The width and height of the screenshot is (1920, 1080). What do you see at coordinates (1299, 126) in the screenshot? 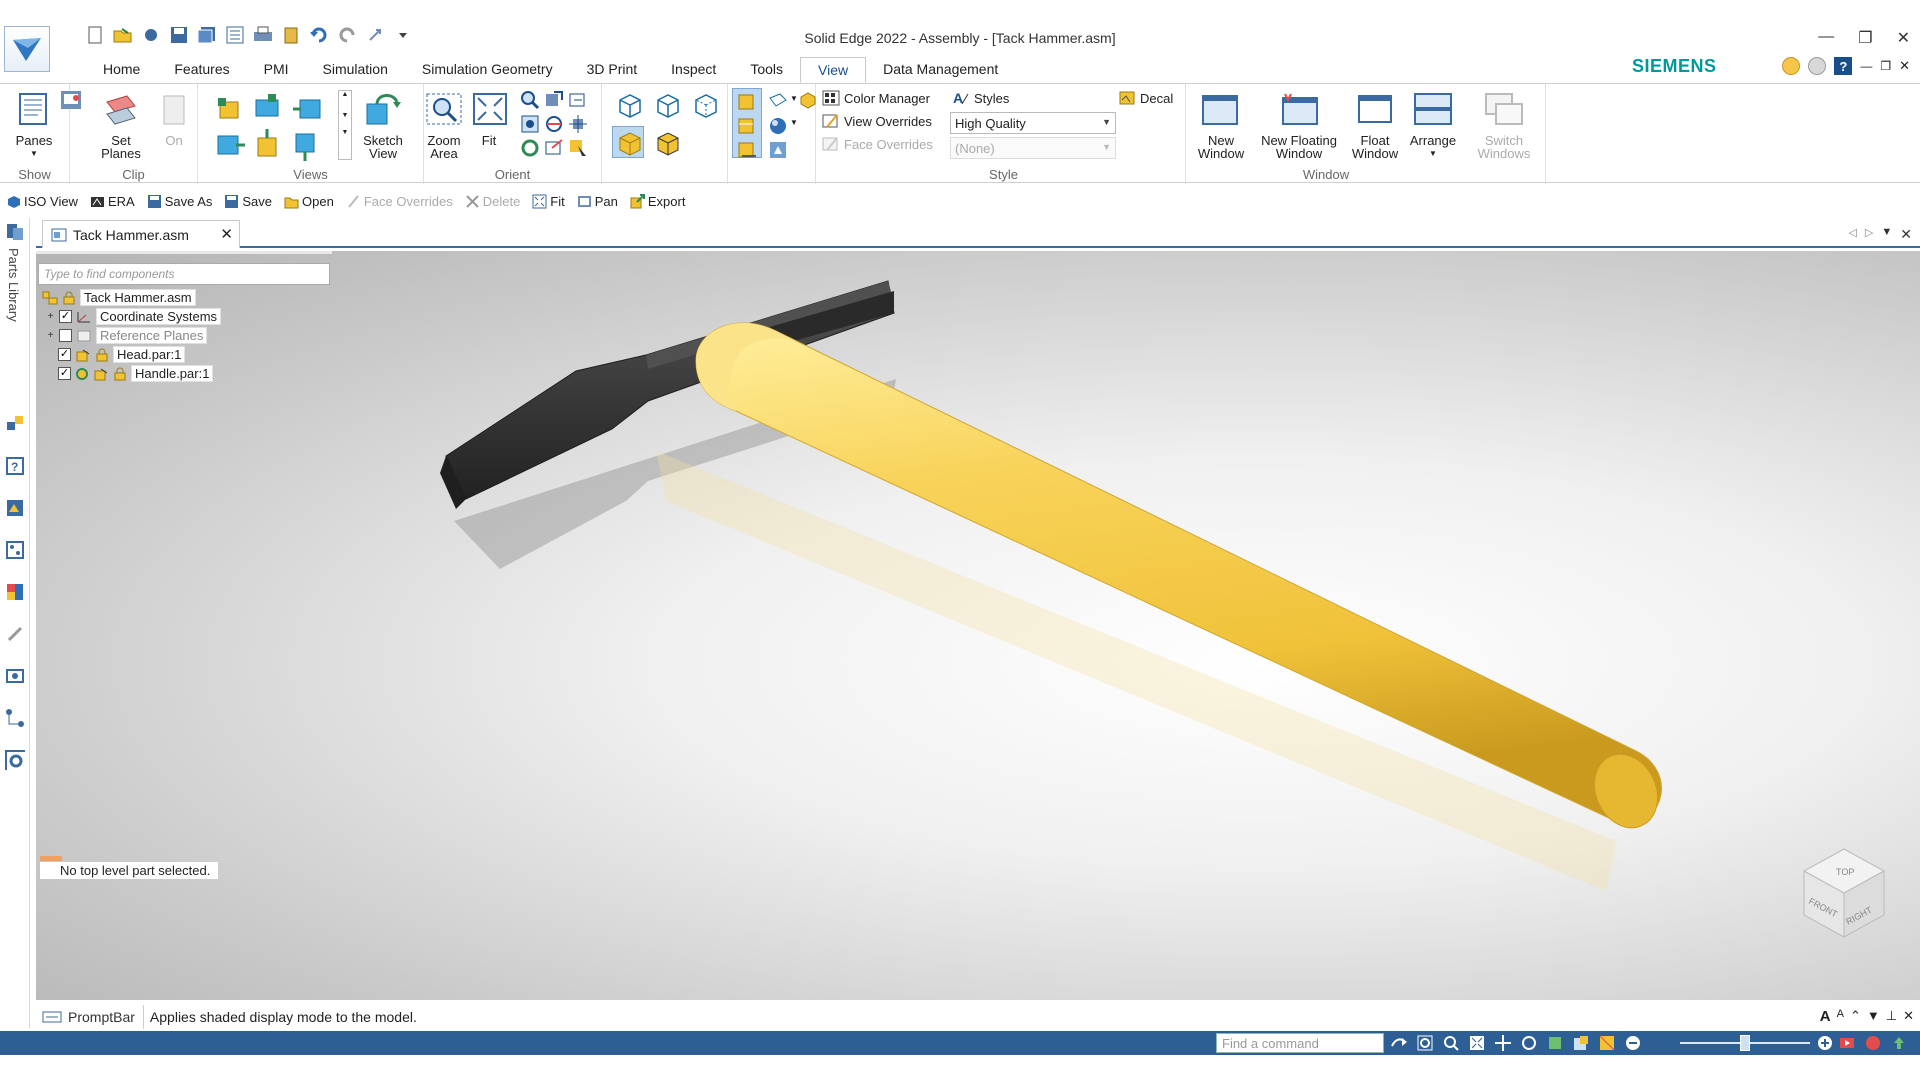
I see `new-floating-window-button: New Floating Window` at bounding box center [1299, 126].